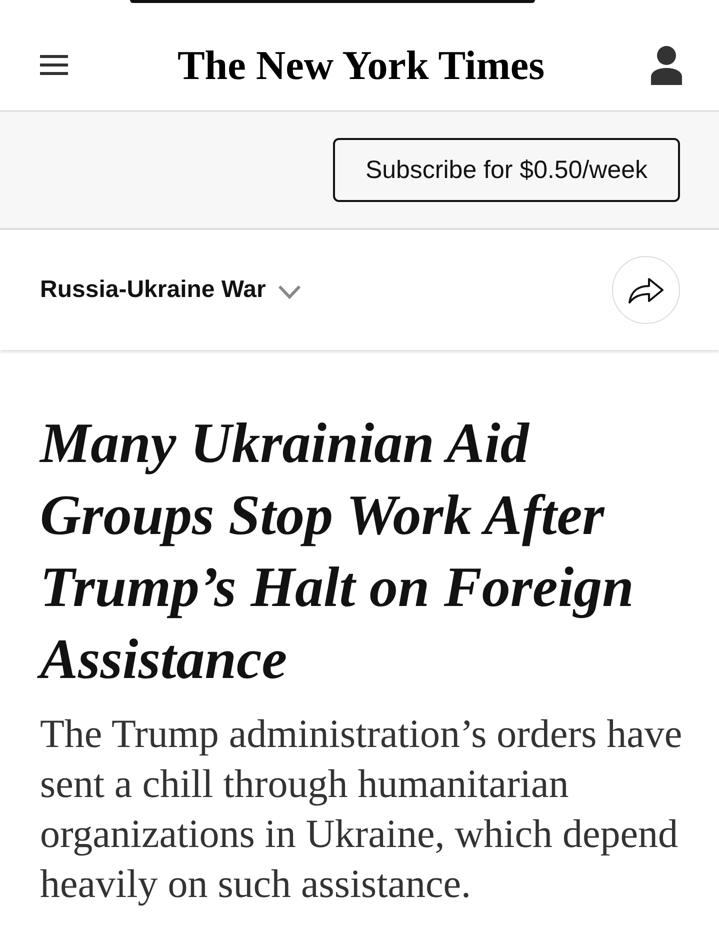  Describe the element at coordinates (170, 290) in the screenshot. I see `section-menu-button: Russia-Ukraine War` at that location.